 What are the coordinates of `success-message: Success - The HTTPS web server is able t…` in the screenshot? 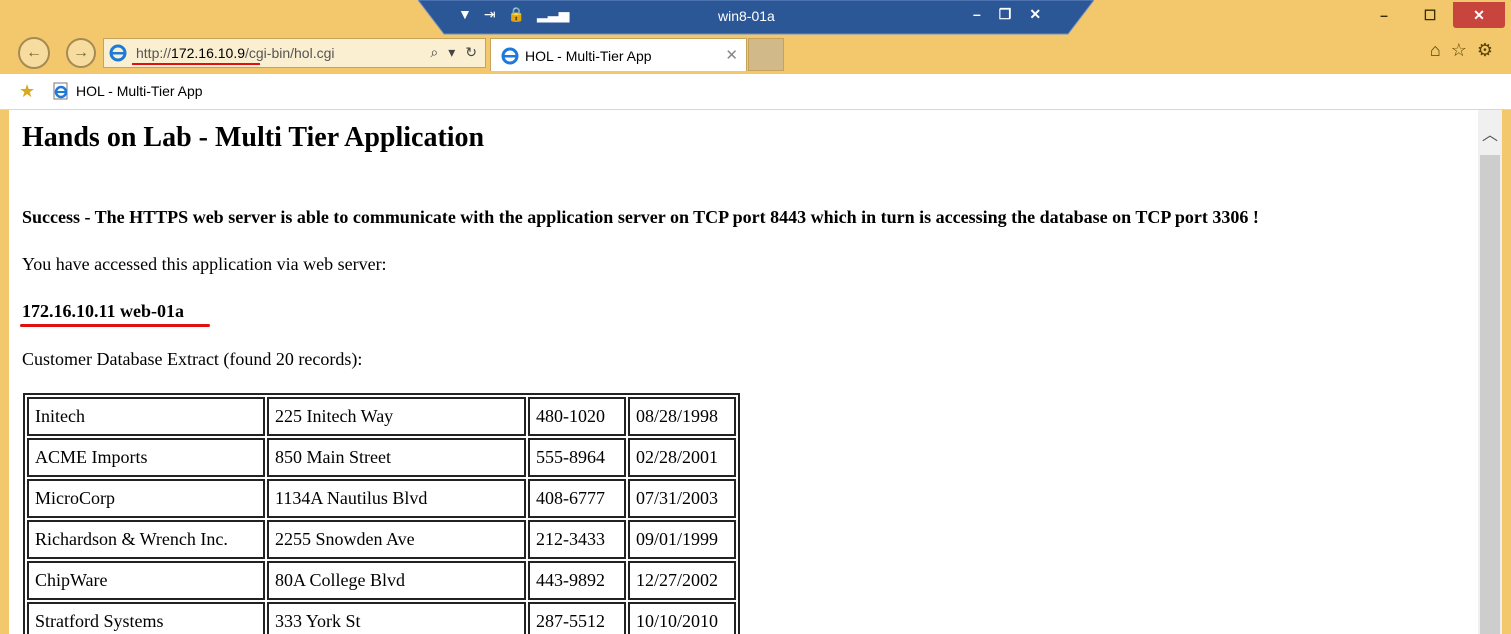 It's located at (640, 217).